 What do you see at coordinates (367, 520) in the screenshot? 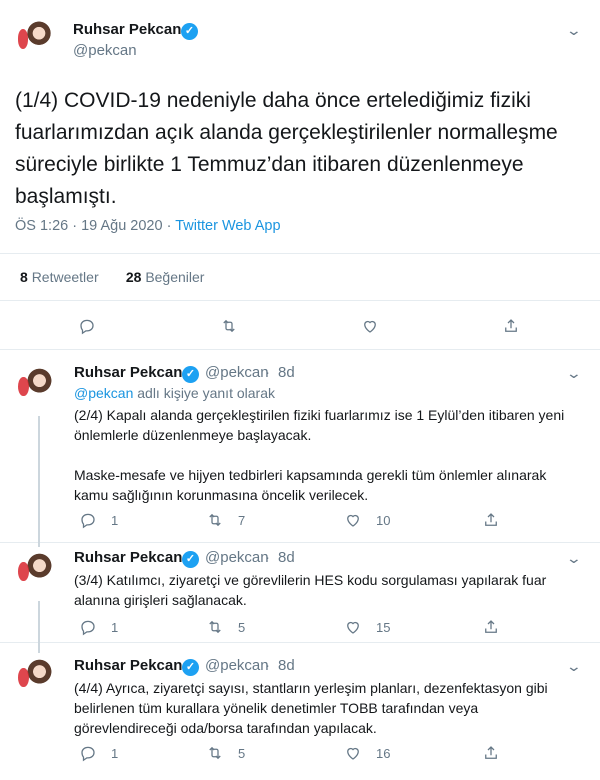
I see `like-button: 10` at bounding box center [367, 520].